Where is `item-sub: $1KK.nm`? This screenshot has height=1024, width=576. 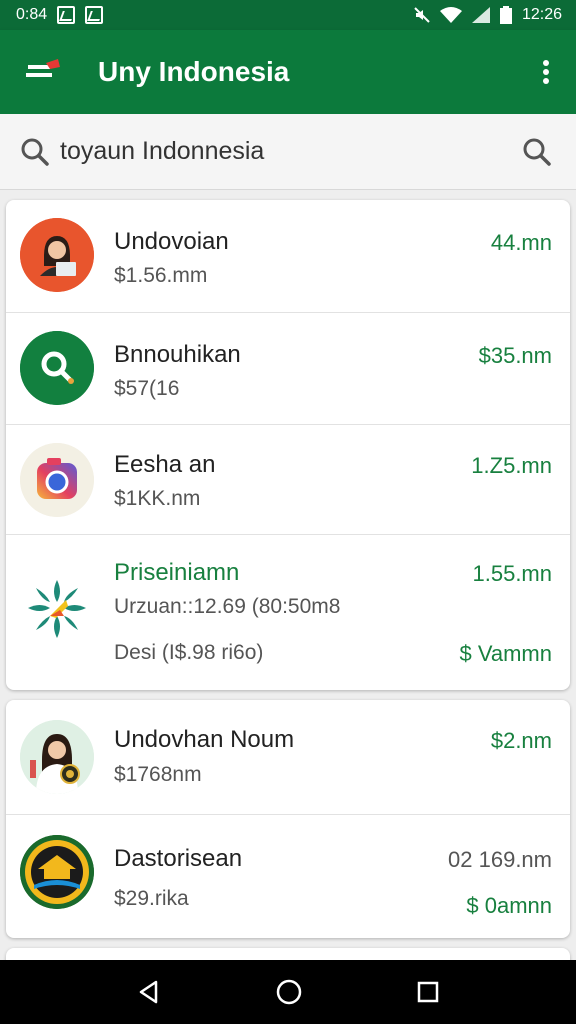
item-sub: $1KK.nm is located at coordinates (157, 498).